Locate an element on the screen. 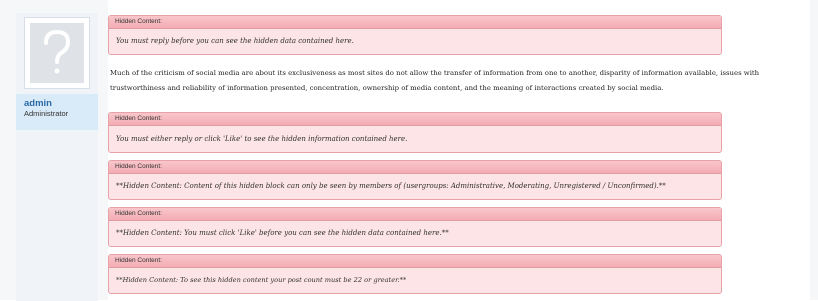 The image size is (818, 301). avatar is located at coordinates (57, 53).